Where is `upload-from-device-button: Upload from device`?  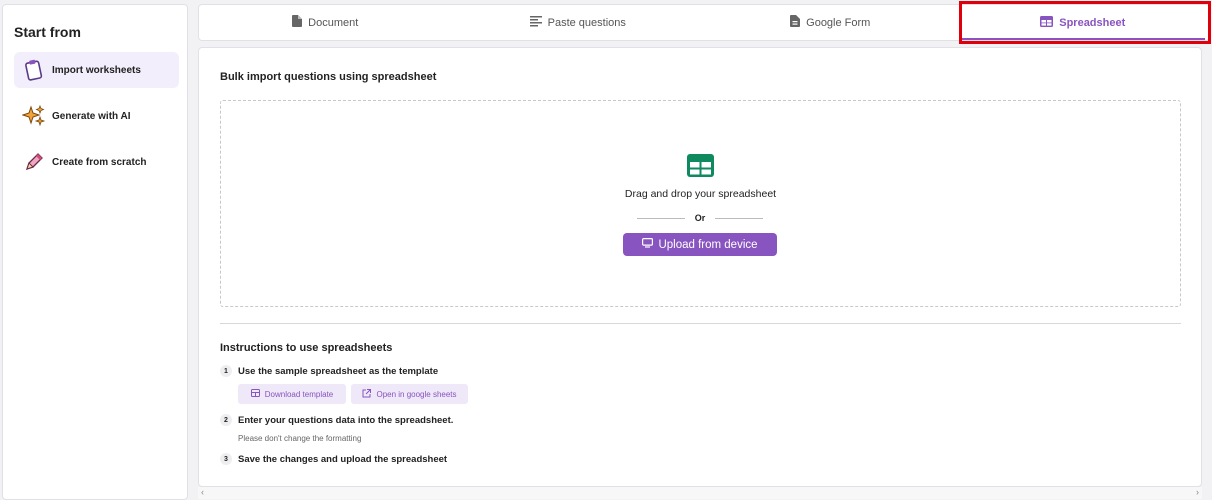 upload-from-device-button: Upload from device is located at coordinates (700, 244).